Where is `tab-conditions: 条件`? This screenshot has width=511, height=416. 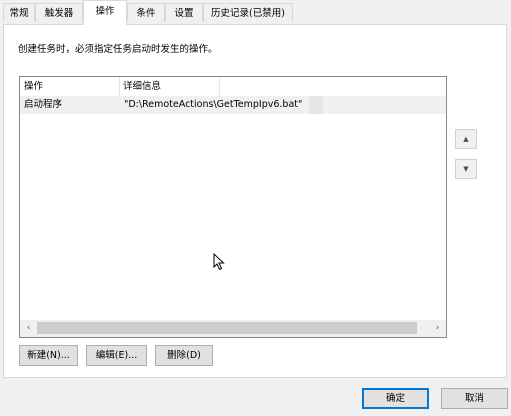
tab-conditions: 条件 is located at coordinates (146, 12).